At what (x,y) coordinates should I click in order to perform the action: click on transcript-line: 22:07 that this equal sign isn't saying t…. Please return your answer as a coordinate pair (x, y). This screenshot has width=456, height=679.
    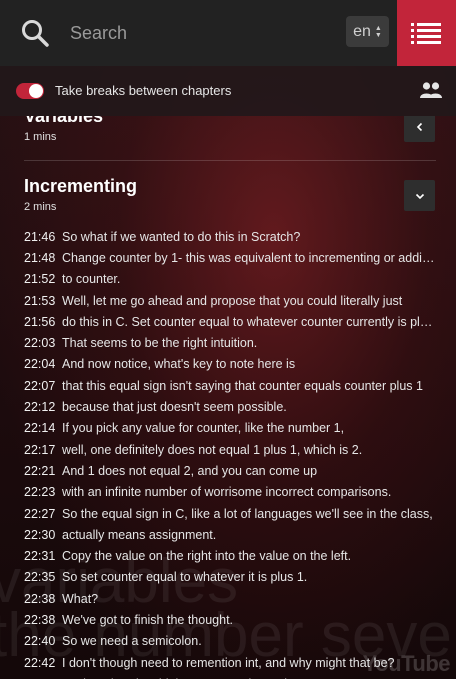
    Looking at the image, I should click on (230, 385).